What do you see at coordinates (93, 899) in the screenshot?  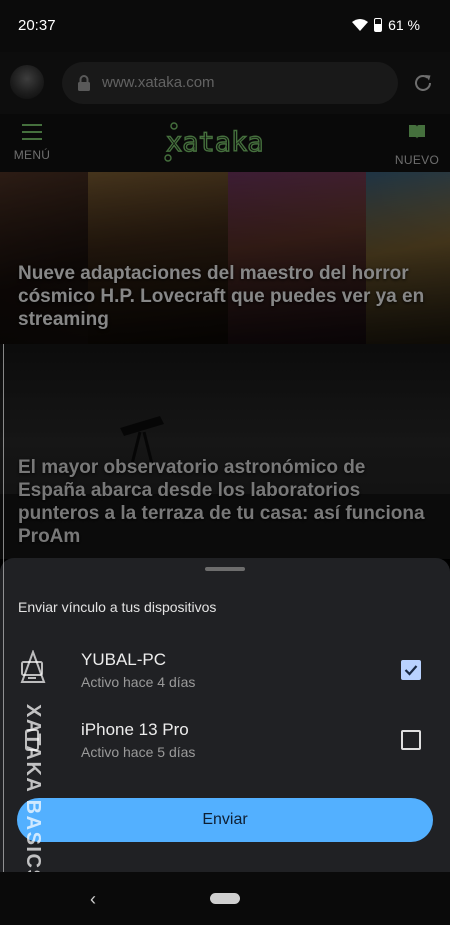 I see `back-icon: ‹` at bounding box center [93, 899].